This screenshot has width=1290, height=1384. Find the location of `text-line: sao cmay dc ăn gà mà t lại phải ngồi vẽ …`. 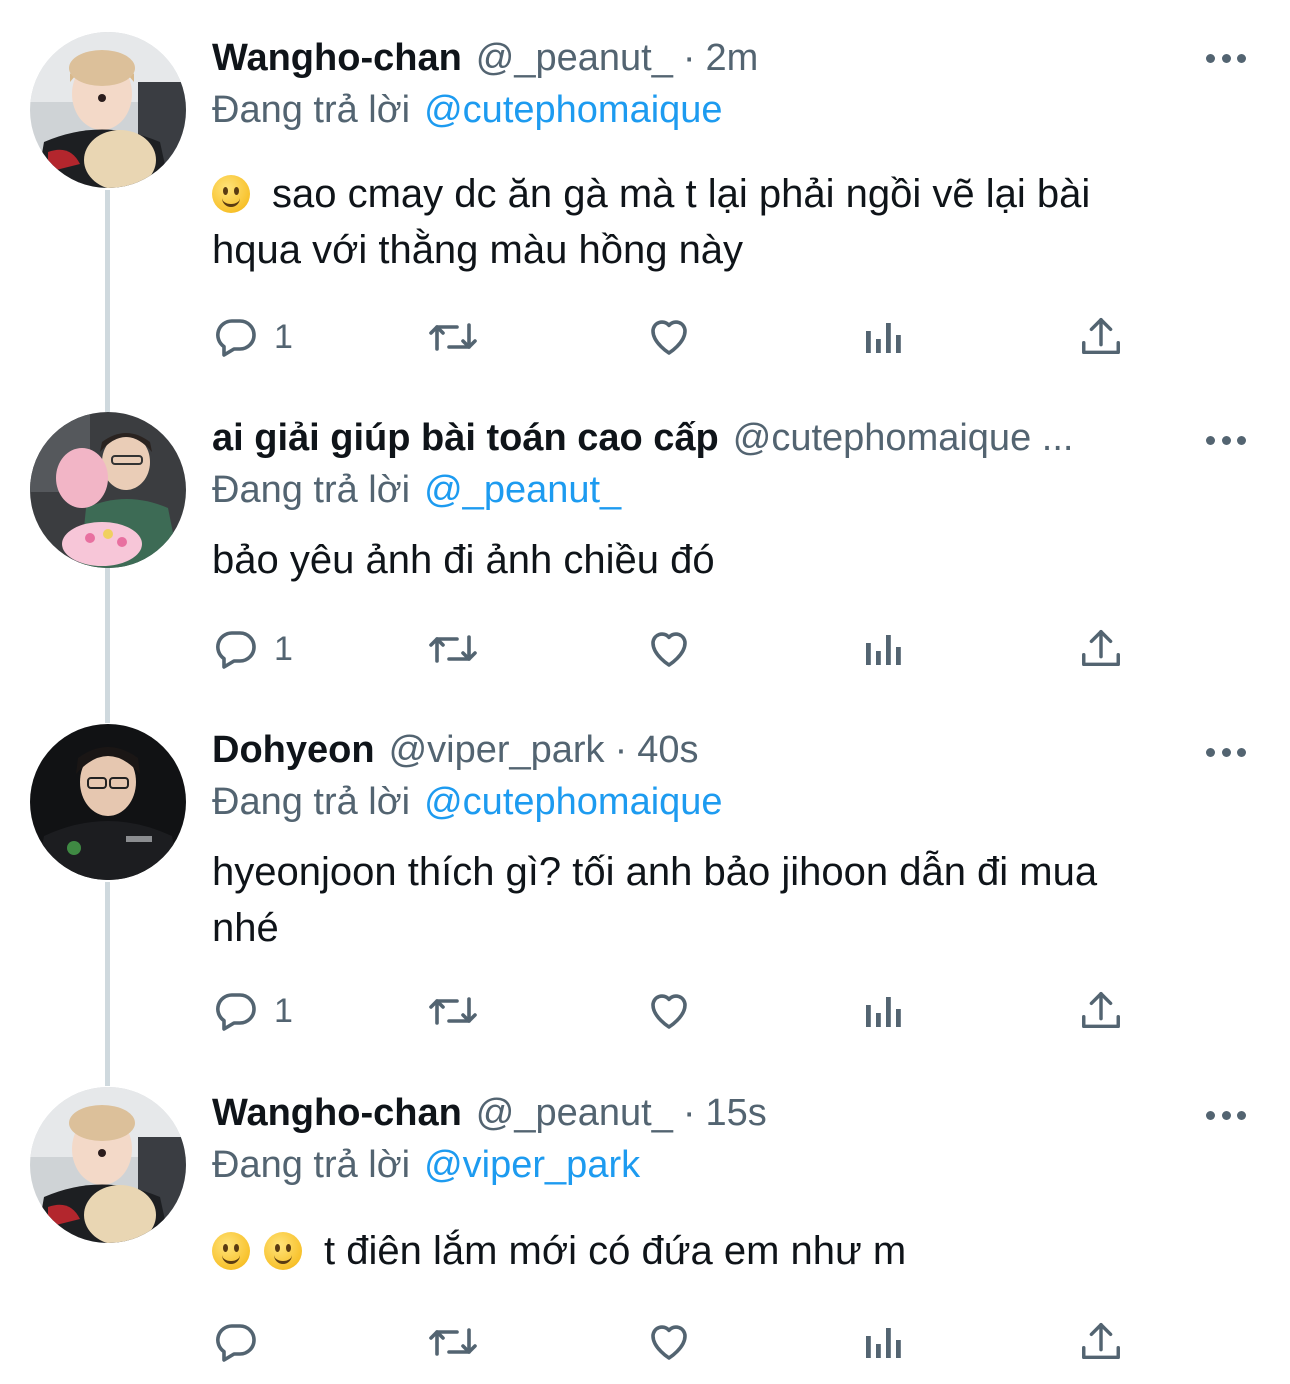

text-line: sao cmay dc ăn gà mà t lại phải ngồi vẽ … is located at coordinates (681, 194).